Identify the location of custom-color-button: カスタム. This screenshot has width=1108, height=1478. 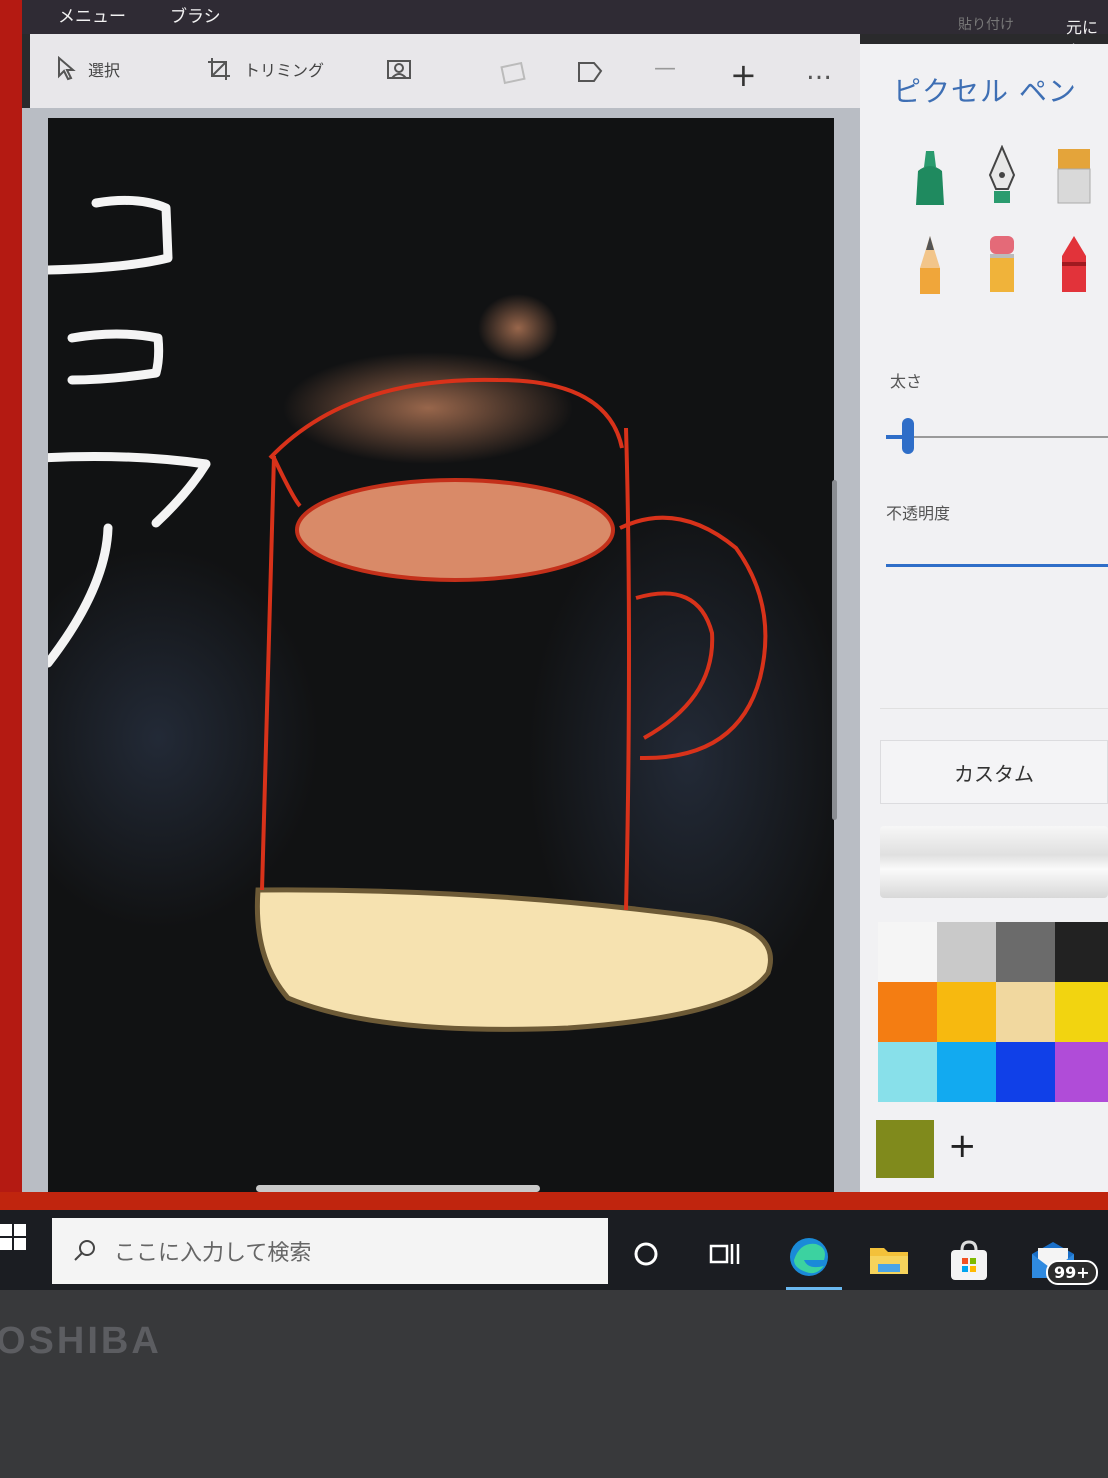
(994, 772).